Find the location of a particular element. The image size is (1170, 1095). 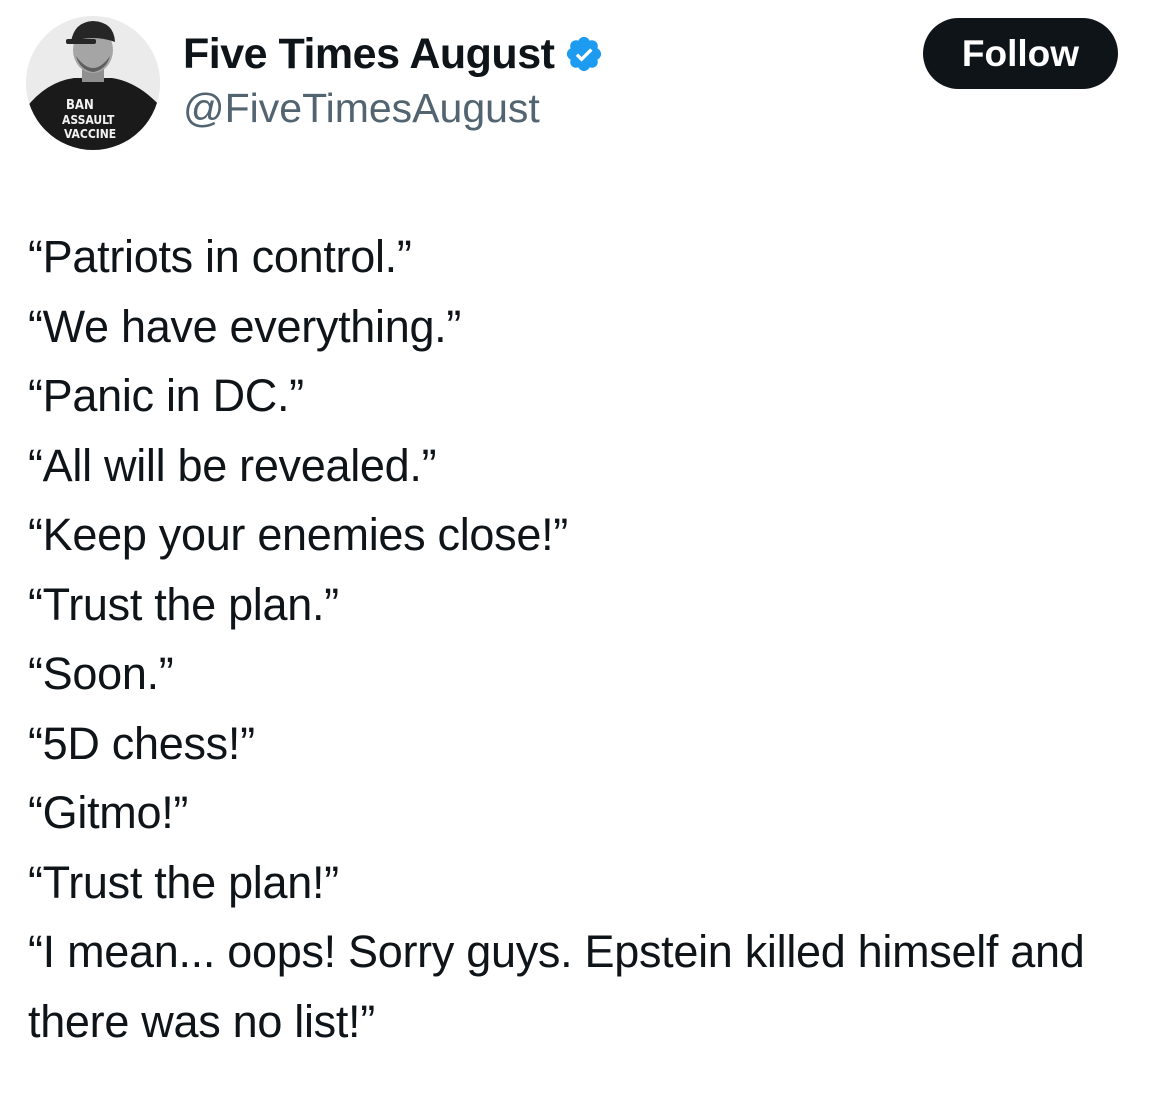

avatar-photo: BAN ASSAULT VACCINE is located at coordinates (93, 83).